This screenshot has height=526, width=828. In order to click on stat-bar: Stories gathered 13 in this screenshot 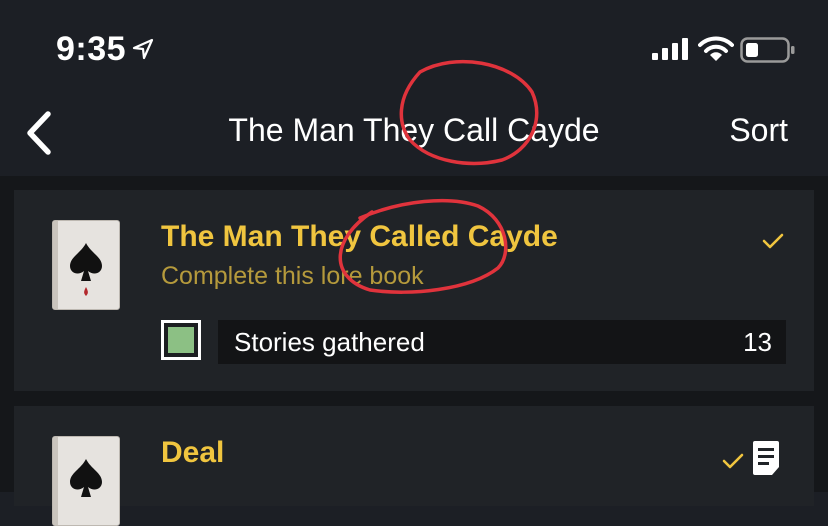, I will do `click(502, 342)`.